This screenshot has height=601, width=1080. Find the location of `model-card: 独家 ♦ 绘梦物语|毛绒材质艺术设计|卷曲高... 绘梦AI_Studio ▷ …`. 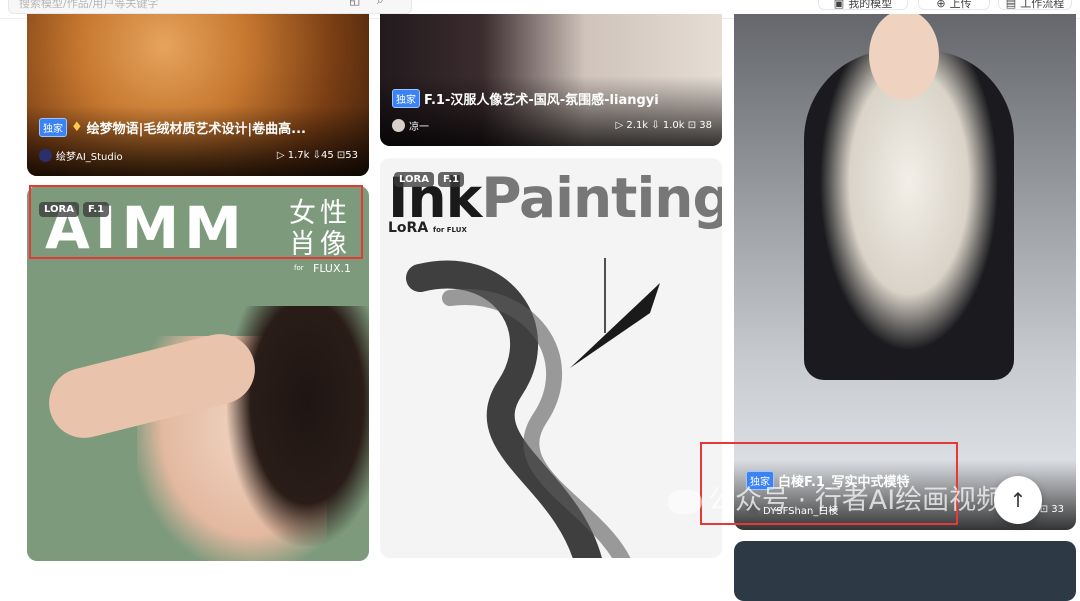

model-card: 独家 ♦ 绘梦物语|毛绒材质艺术设计|卷曲高... 绘梦AI_Studio ▷ … is located at coordinates (198, 88).